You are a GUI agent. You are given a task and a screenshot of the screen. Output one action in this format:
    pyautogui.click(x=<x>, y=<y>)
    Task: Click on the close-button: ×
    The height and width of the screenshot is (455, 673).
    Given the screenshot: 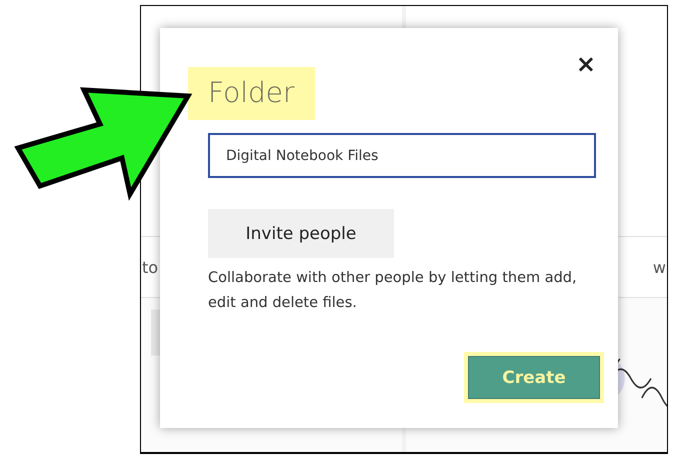 What is the action you would take?
    pyautogui.click(x=586, y=64)
    